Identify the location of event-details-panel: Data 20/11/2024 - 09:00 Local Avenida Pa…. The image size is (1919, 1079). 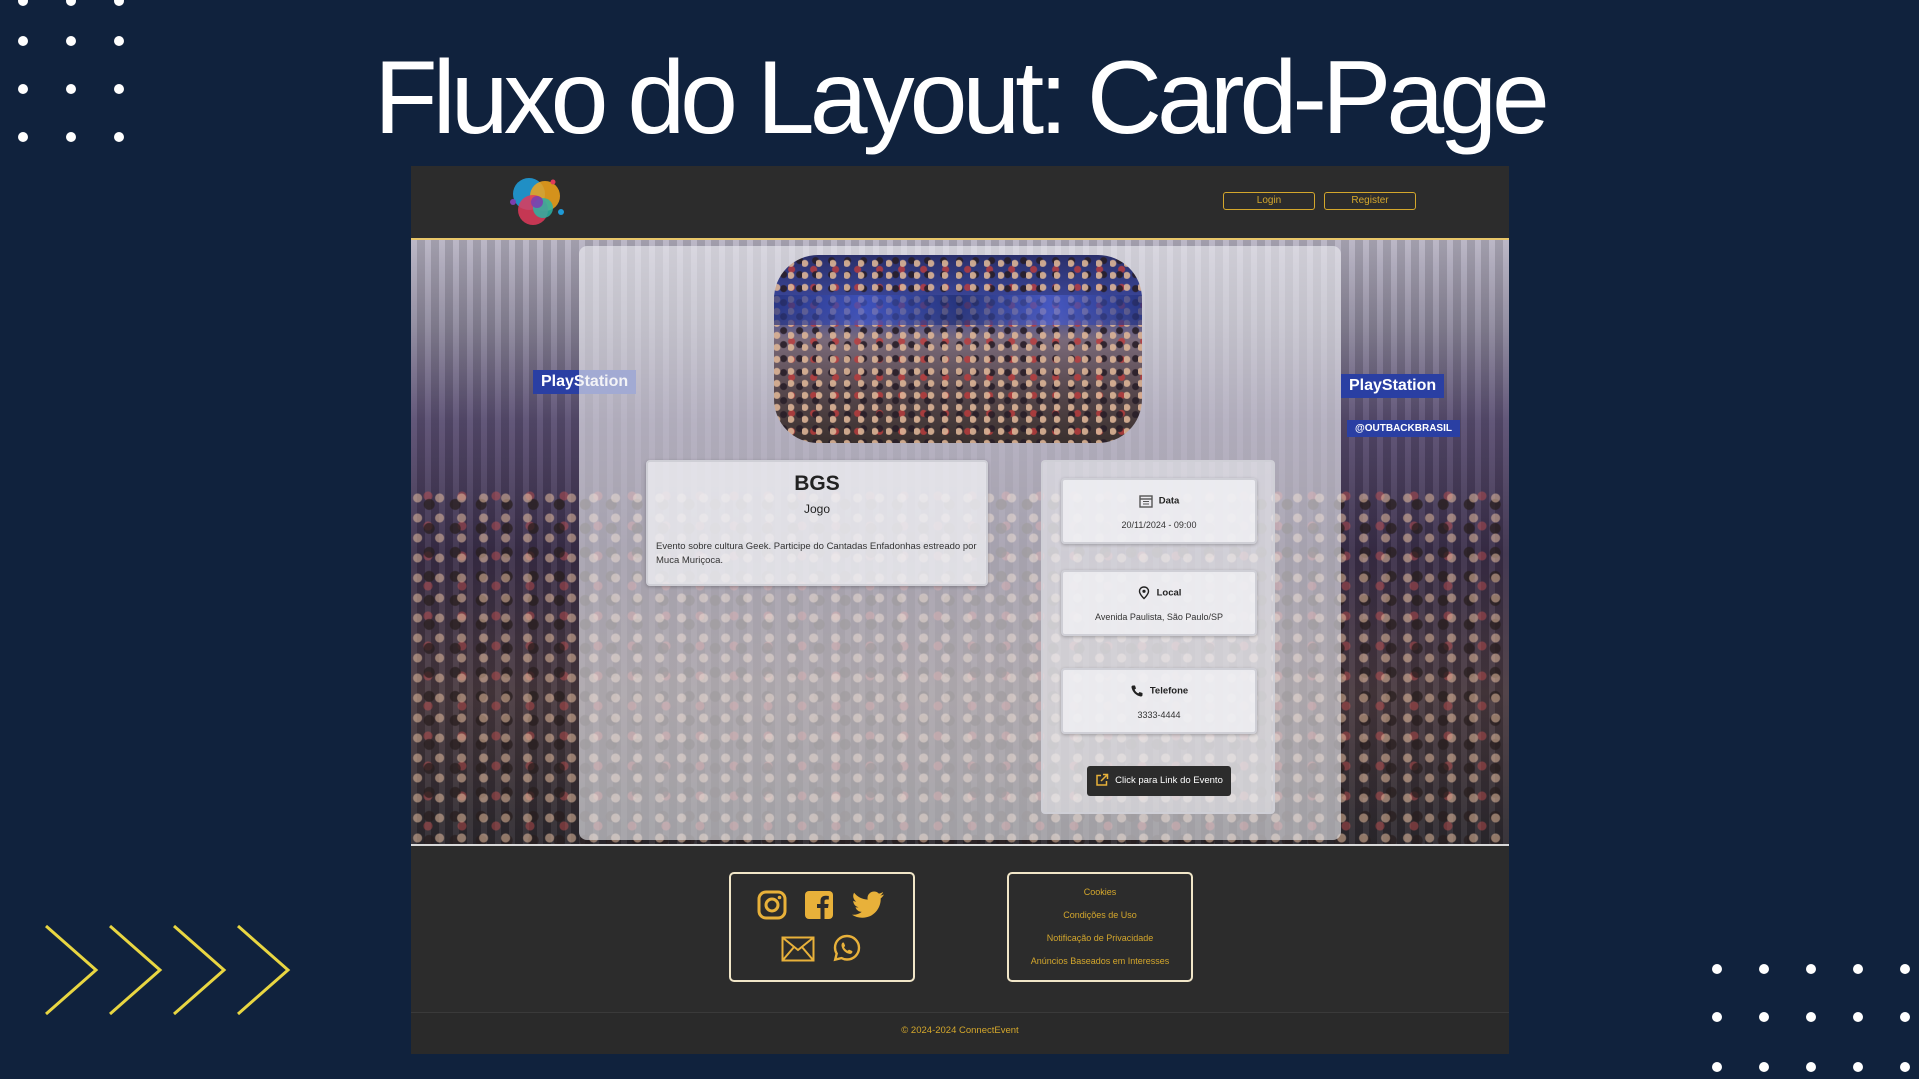
(1158, 637).